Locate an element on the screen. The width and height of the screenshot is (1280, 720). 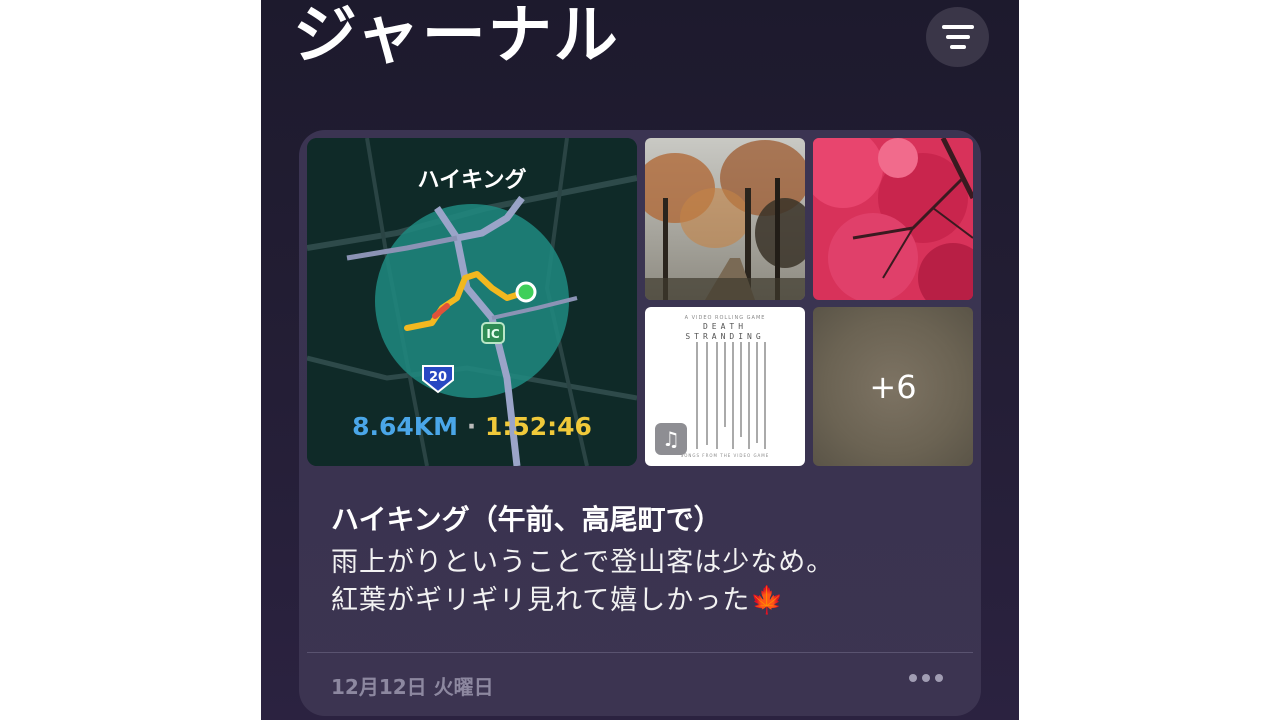
more-media-count: +6 is located at coordinates (893, 386).